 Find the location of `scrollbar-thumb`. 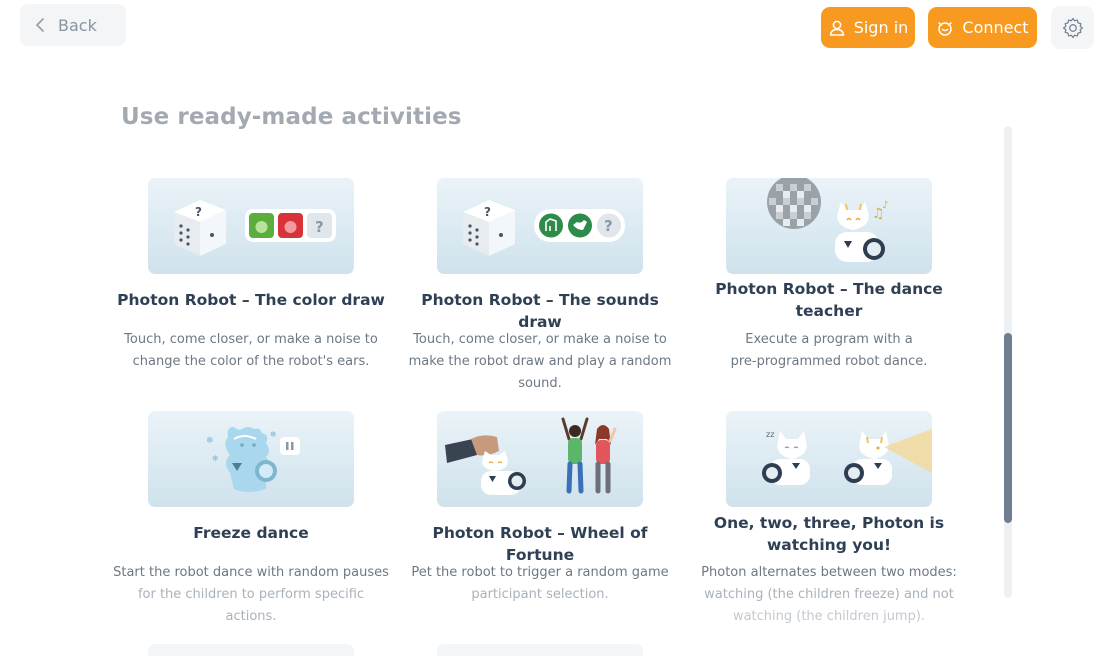

scrollbar-thumb is located at coordinates (1008, 428).